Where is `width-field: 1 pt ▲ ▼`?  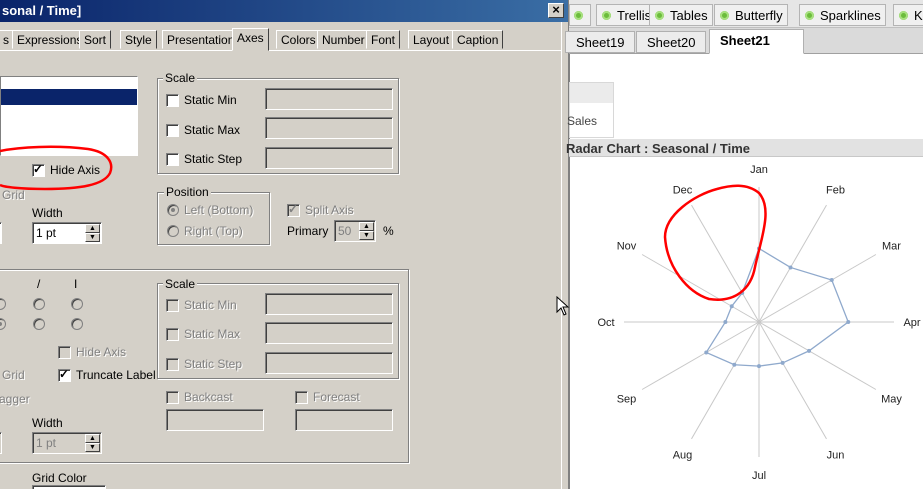 width-field: 1 pt ▲ ▼ is located at coordinates (67, 233).